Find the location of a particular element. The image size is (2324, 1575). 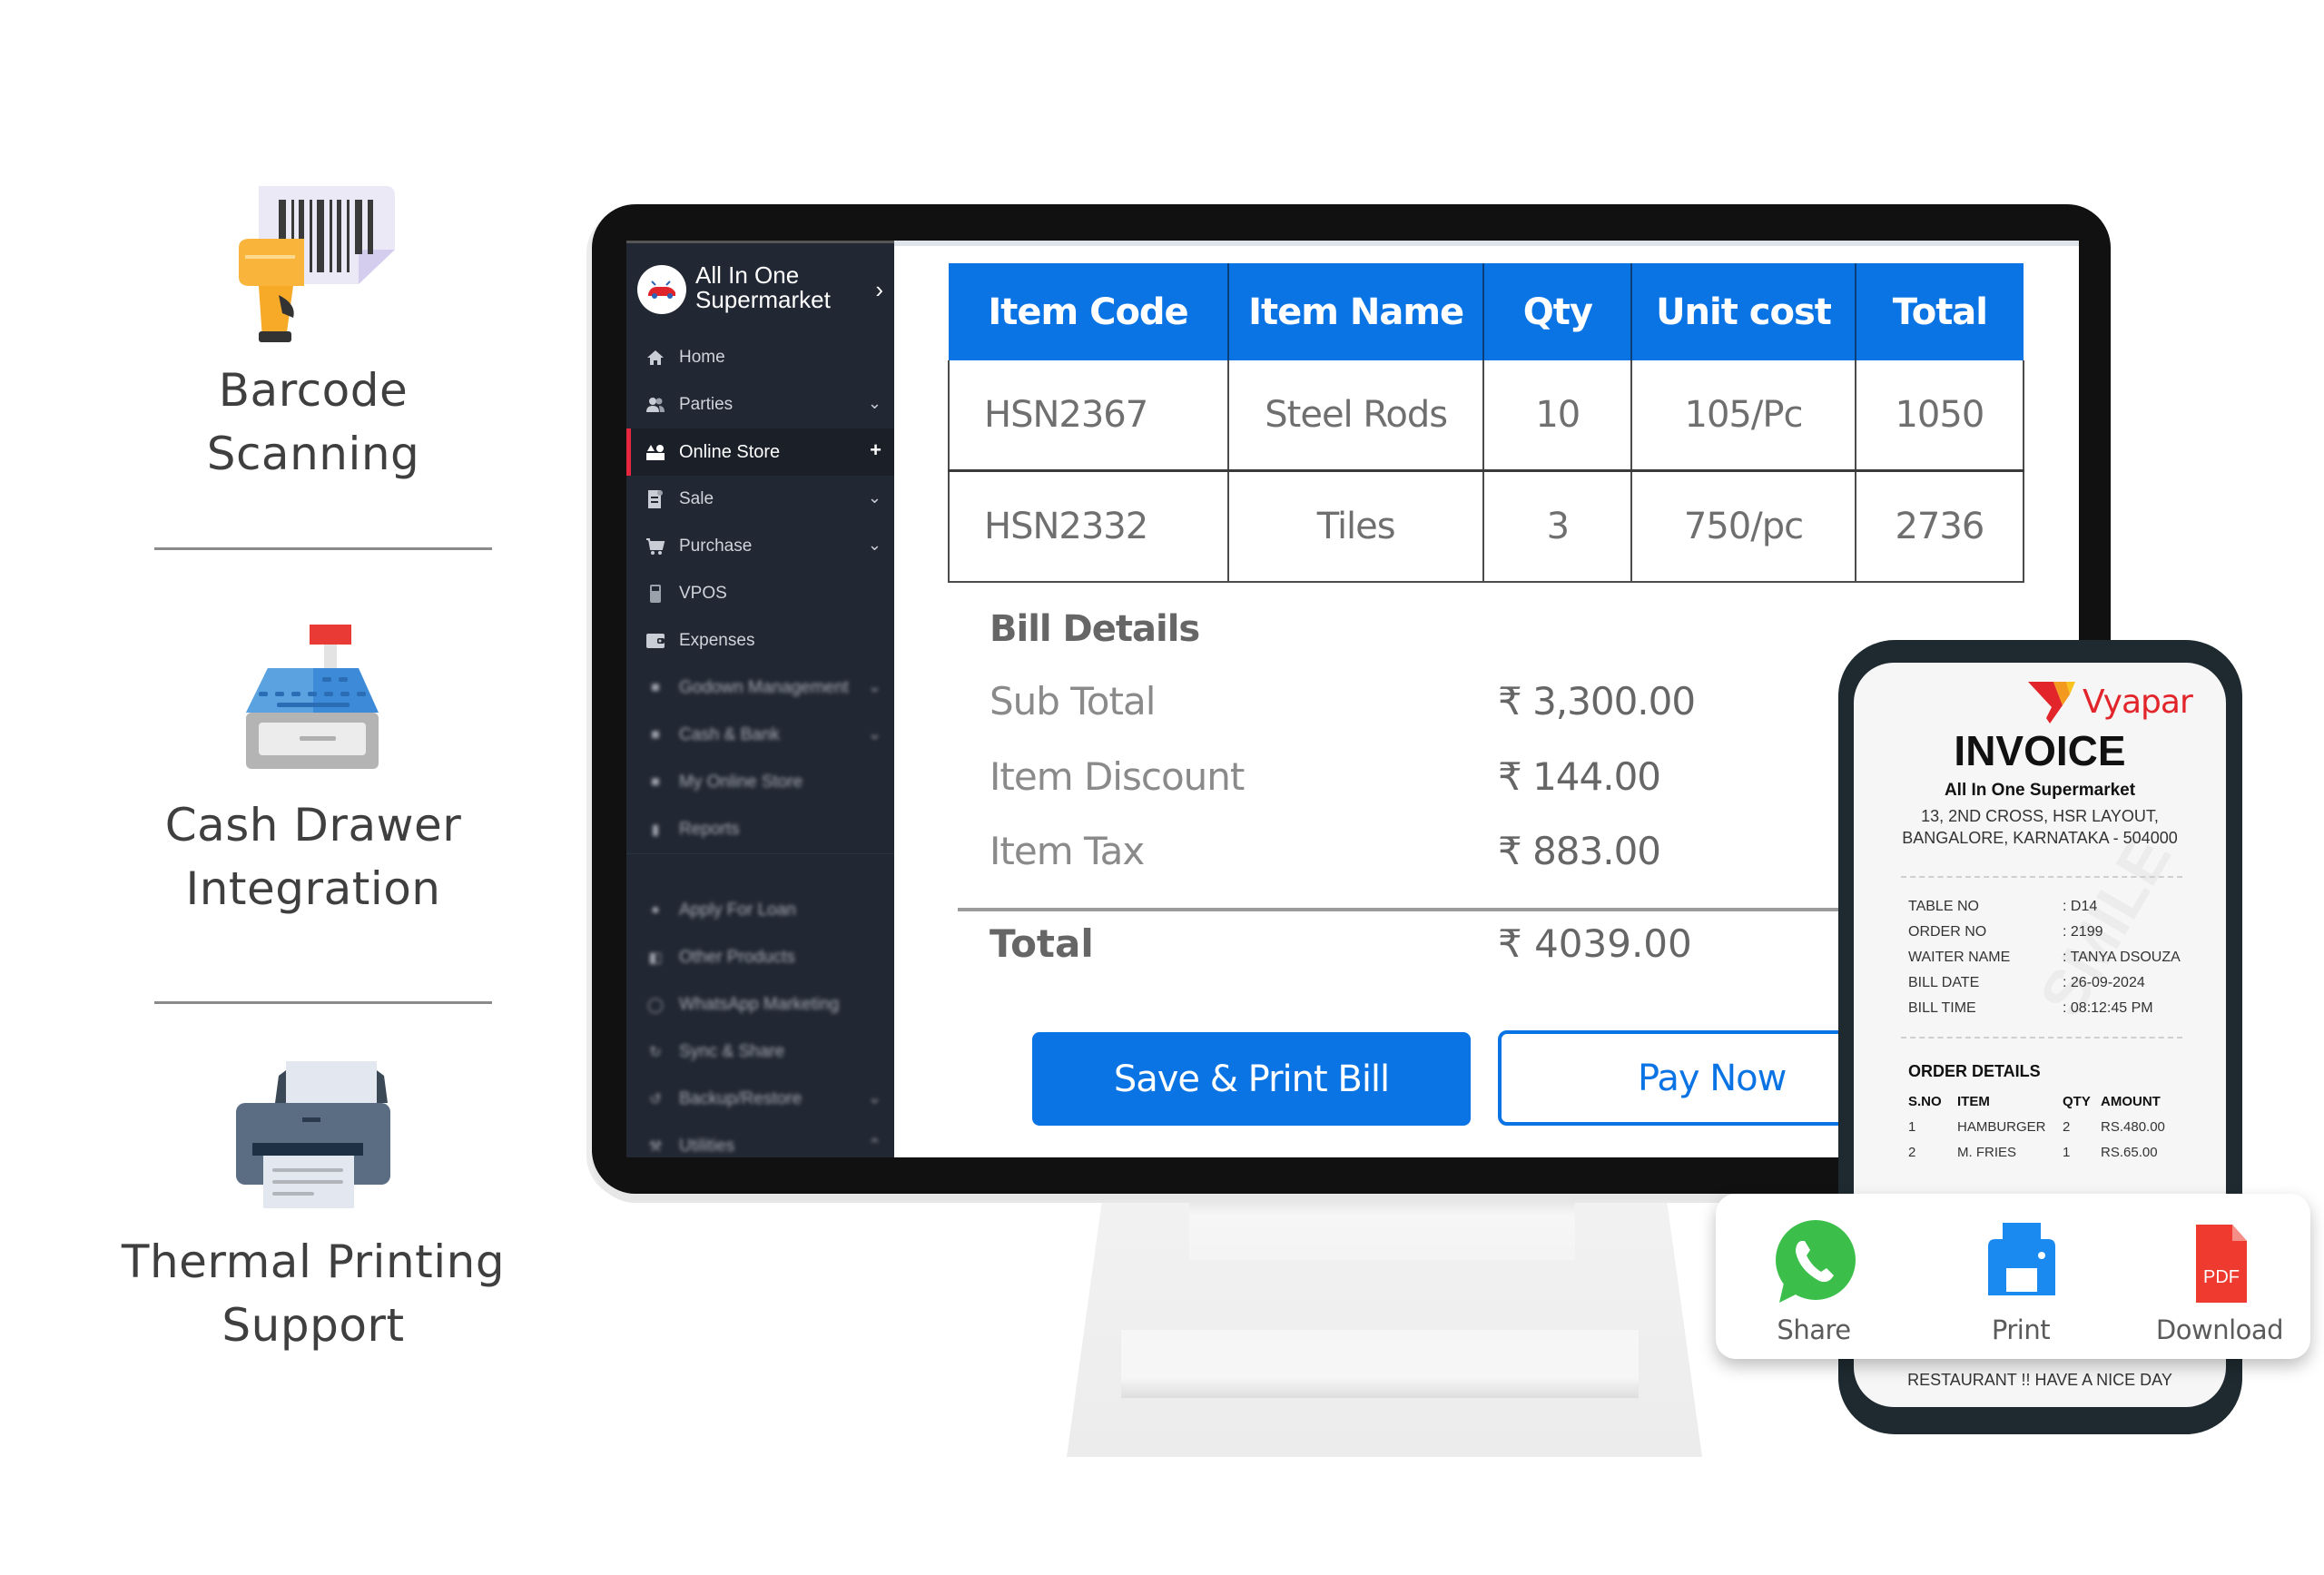

sidebar-item-expenses: Expenses is located at coordinates (760, 641).